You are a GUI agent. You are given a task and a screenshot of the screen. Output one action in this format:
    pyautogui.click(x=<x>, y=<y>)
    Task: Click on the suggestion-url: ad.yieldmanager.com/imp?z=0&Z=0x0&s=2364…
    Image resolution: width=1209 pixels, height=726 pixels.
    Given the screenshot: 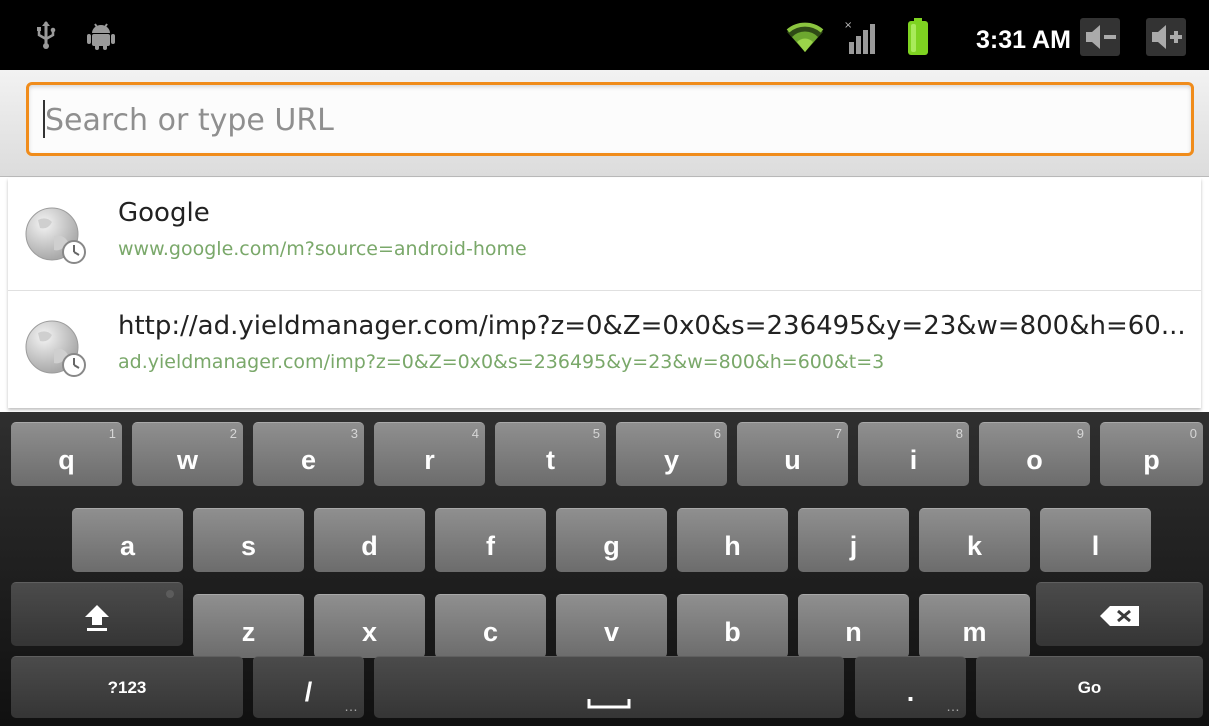 What is the action you would take?
    pyautogui.click(x=501, y=362)
    